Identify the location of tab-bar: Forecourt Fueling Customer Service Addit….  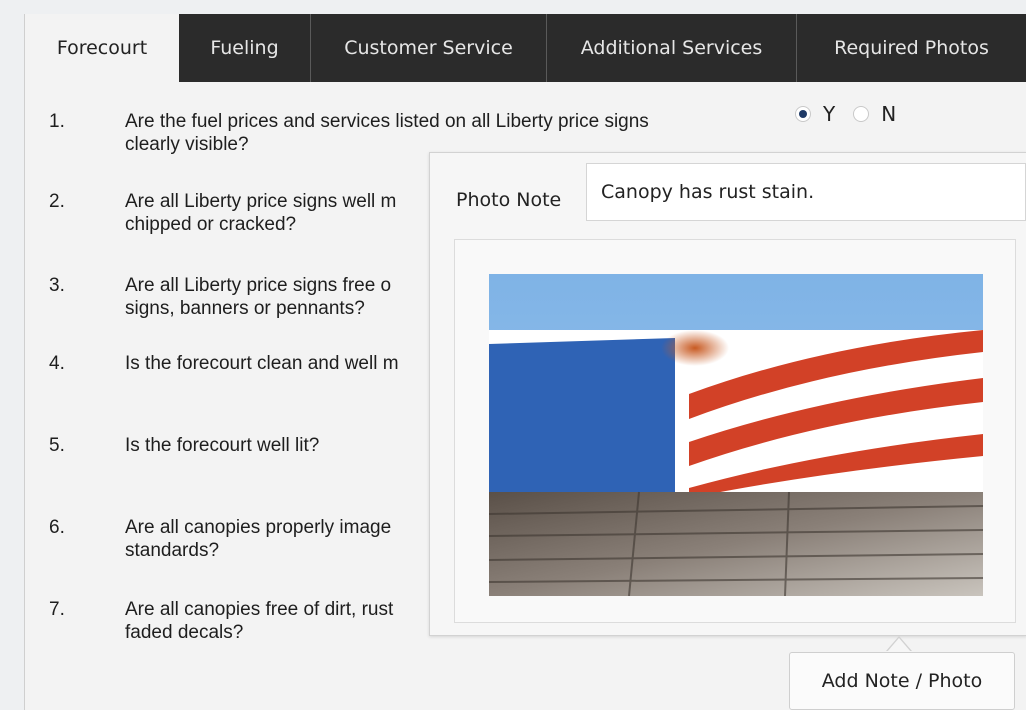
(525, 48).